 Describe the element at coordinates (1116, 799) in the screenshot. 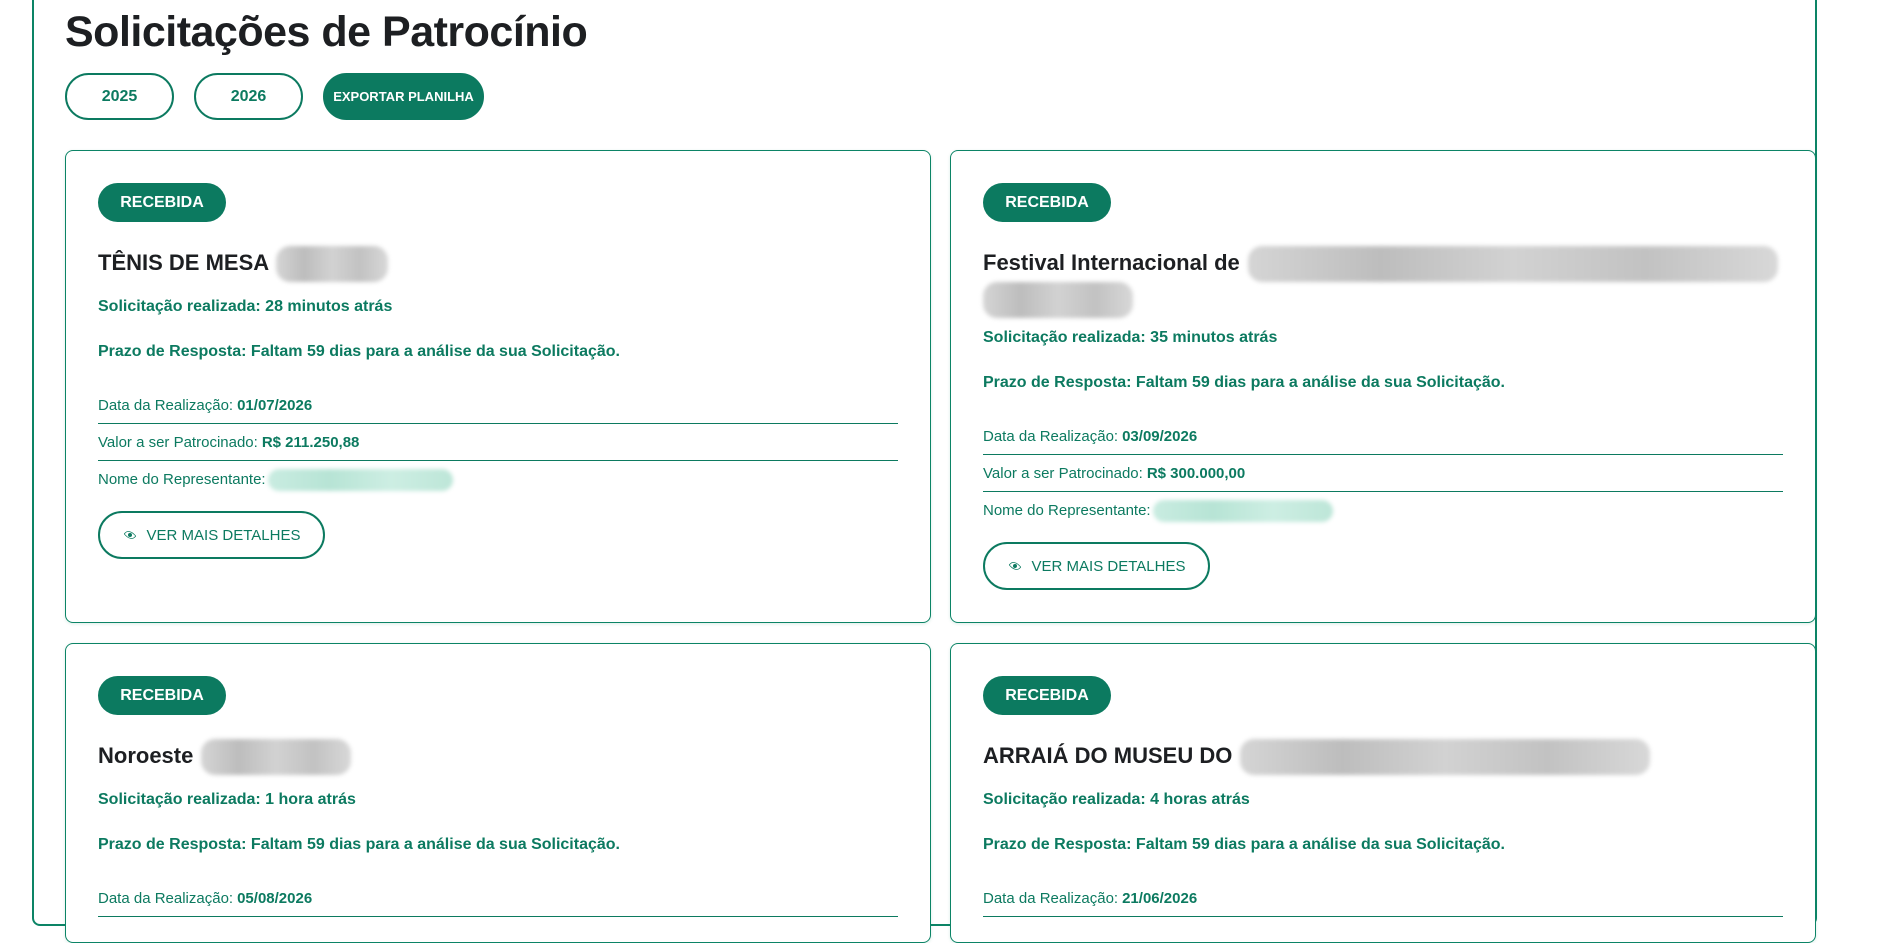

I see `request-time: Solicitação realizada: 4 horas atrás` at that location.